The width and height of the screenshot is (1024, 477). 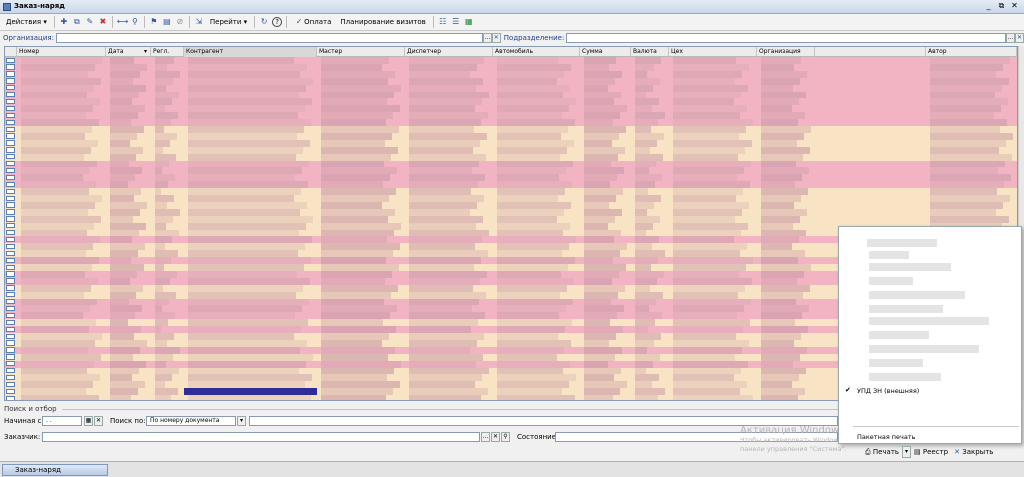 I want to click on search-by-label: Поиск по:, so click(x=128, y=421).